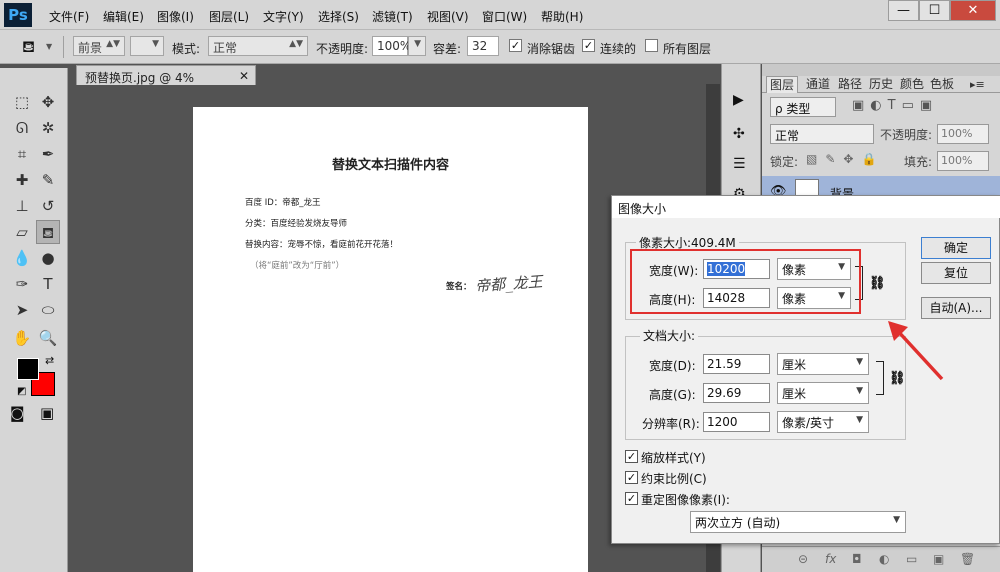 This screenshot has height=572, width=1000. What do you see at coordinates (283, 16) in the screenshot?
I see `menu-type: 文字(Y)` at bounding box center [283, 16].